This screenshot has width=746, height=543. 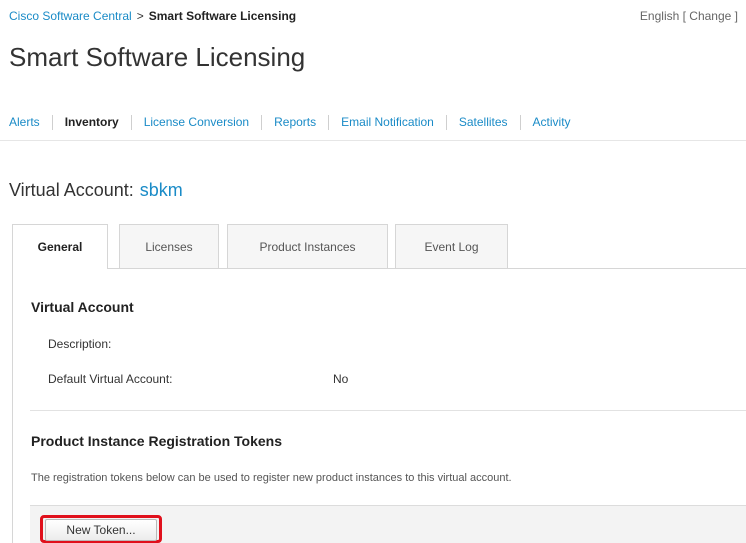 I want to click on nav-item-reports: Reports, so click(x=294, y=122).